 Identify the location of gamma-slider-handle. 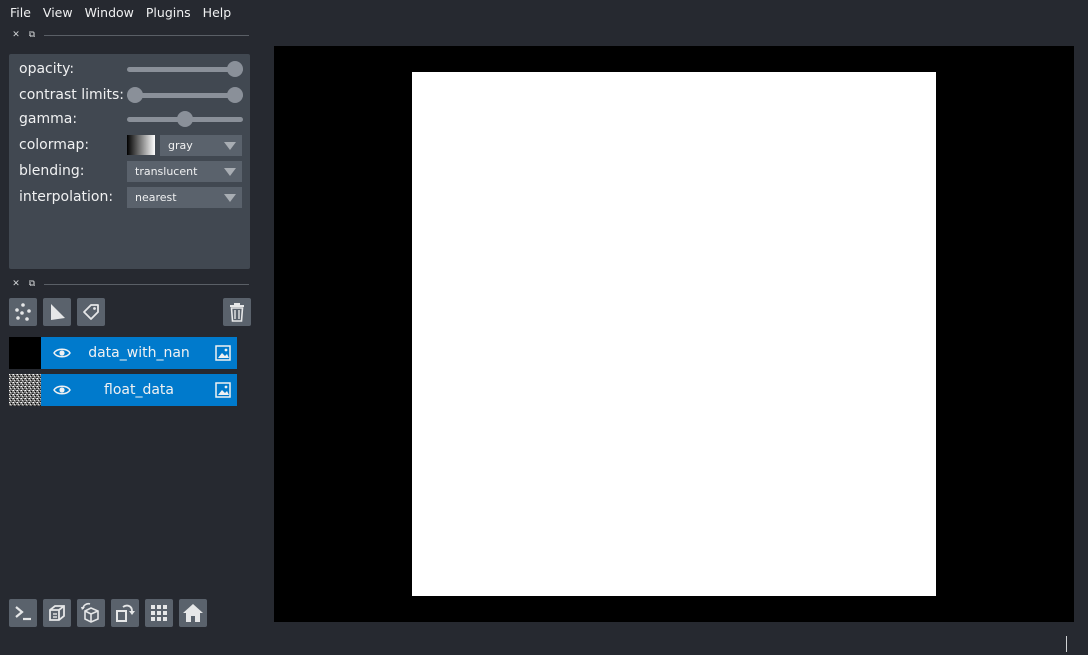
(185, 119).